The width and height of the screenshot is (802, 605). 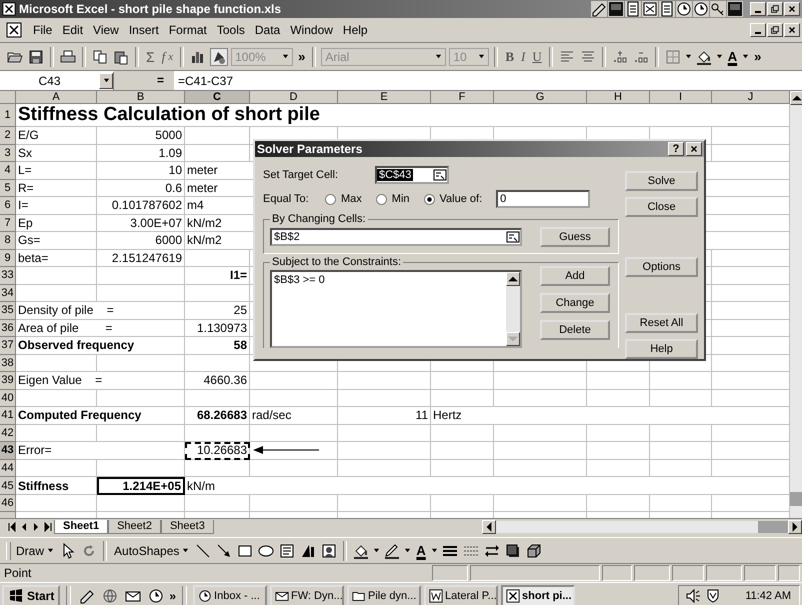 I want to click on menu-item: Window, so click(x=311, y=30).